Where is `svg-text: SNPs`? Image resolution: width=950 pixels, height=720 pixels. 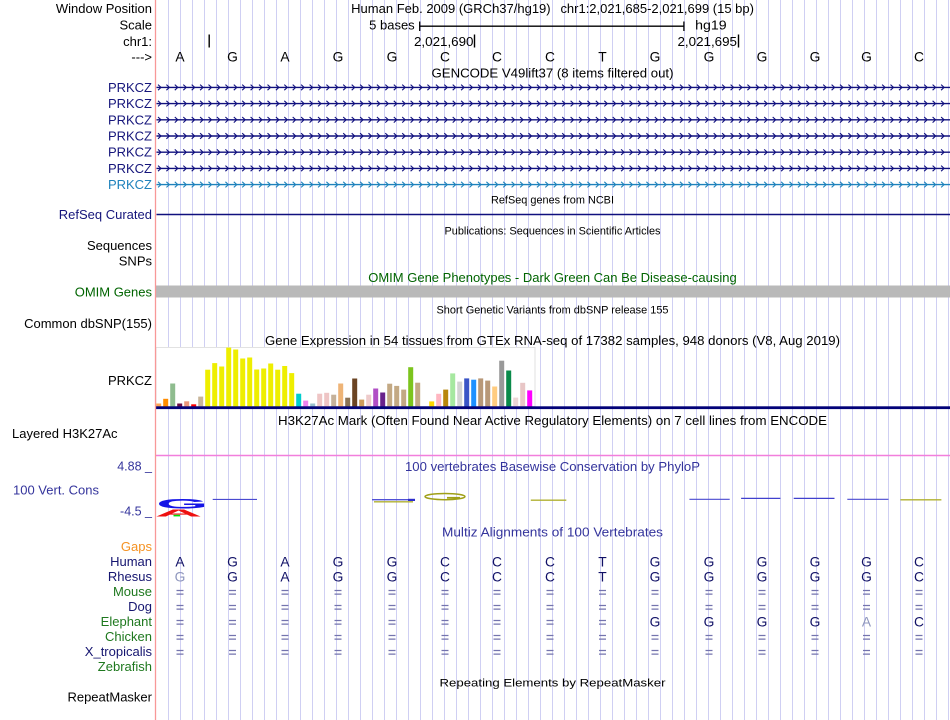 svg-text: SNPs is located at coordinates (136, 261).